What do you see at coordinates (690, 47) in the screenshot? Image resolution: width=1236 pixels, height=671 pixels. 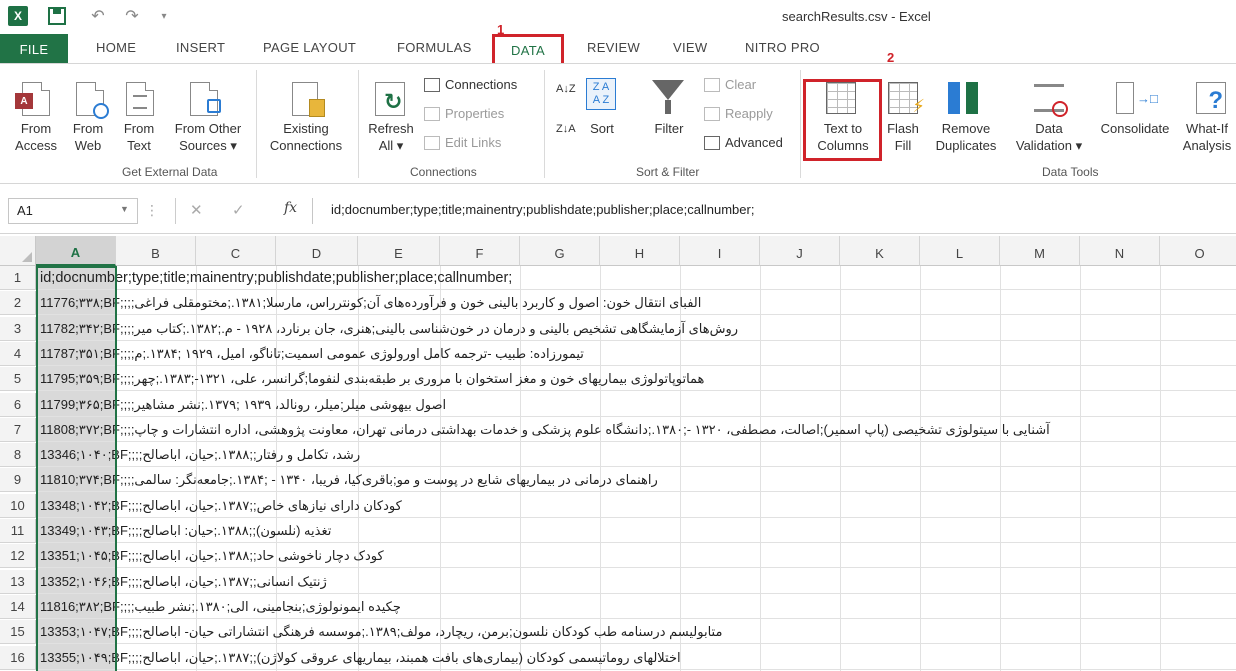 I see `tab-view: VIEW` at bounding box center [690, 47].